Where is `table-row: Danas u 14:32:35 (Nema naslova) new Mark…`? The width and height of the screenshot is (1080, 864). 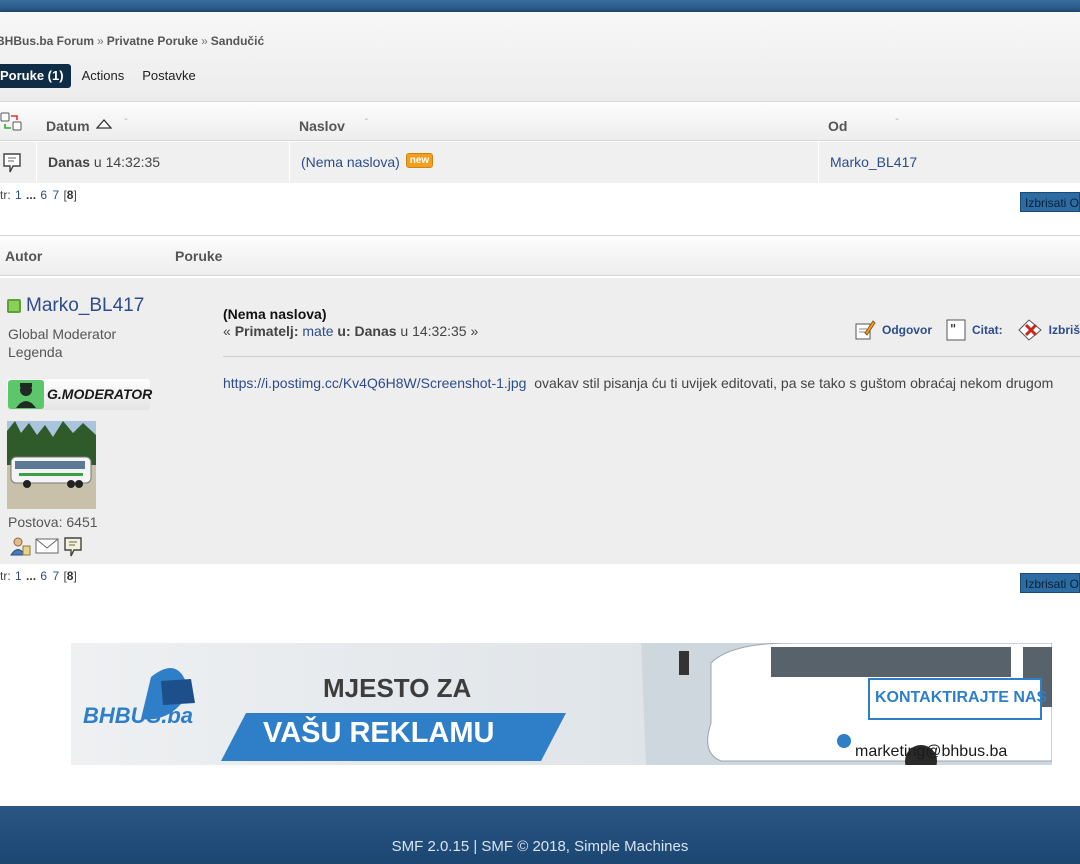
table-row: Danas u 14:32:35 (Nema naslova) new Mark… is located at coordinates (540, 162).